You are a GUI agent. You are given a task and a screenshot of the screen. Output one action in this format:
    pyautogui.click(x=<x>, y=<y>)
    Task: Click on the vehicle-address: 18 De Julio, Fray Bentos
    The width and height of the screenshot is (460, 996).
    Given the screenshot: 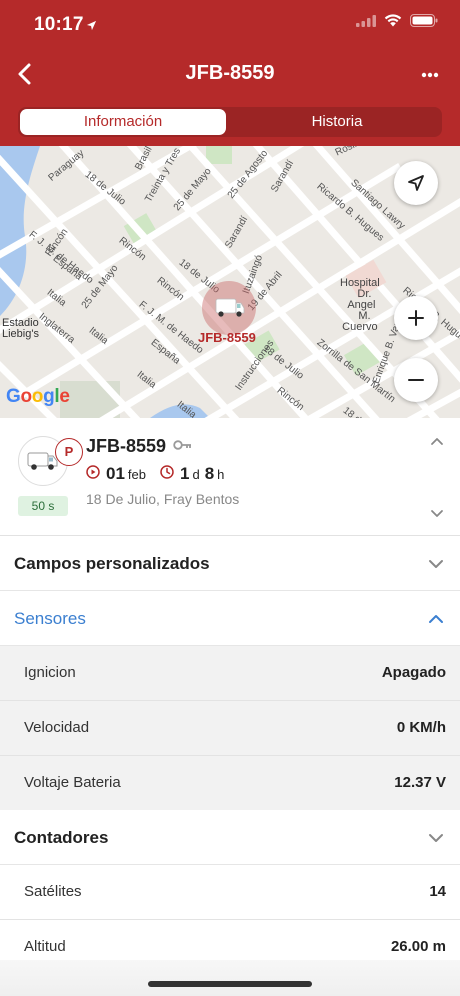 What is the action you would take?
    pyautogui.click(x=163, y=499)
    